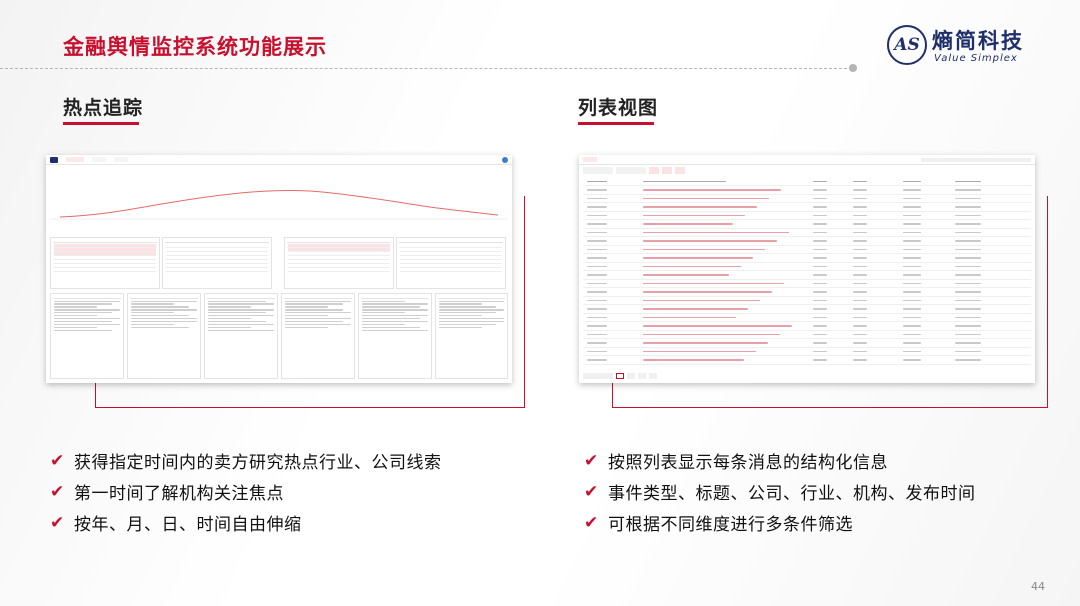 Image resolution: width=1080 pixels, height=606 pixels. I want to click on bullet-item: ✔ 按照列表显示每条消息的结构化信息, so click(736, 462).